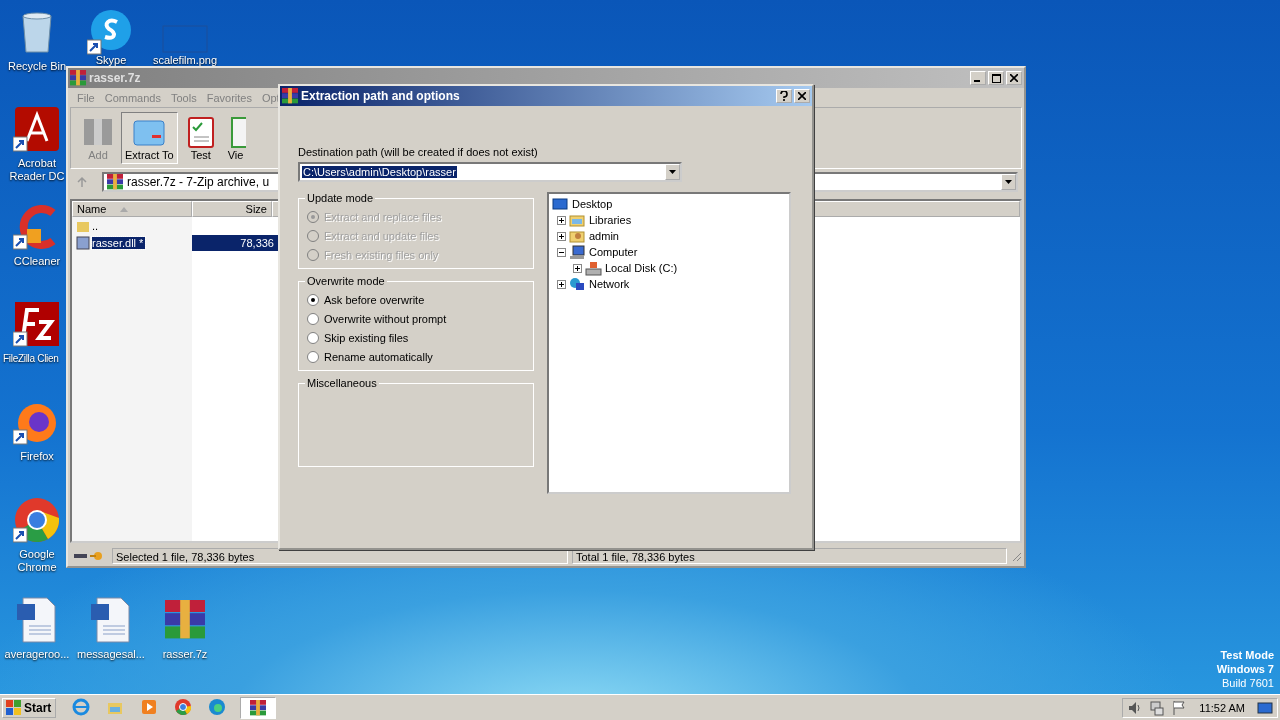 This screenshot has height=720, width=1280. I want to click on resize-grip, so click(1016, 556).